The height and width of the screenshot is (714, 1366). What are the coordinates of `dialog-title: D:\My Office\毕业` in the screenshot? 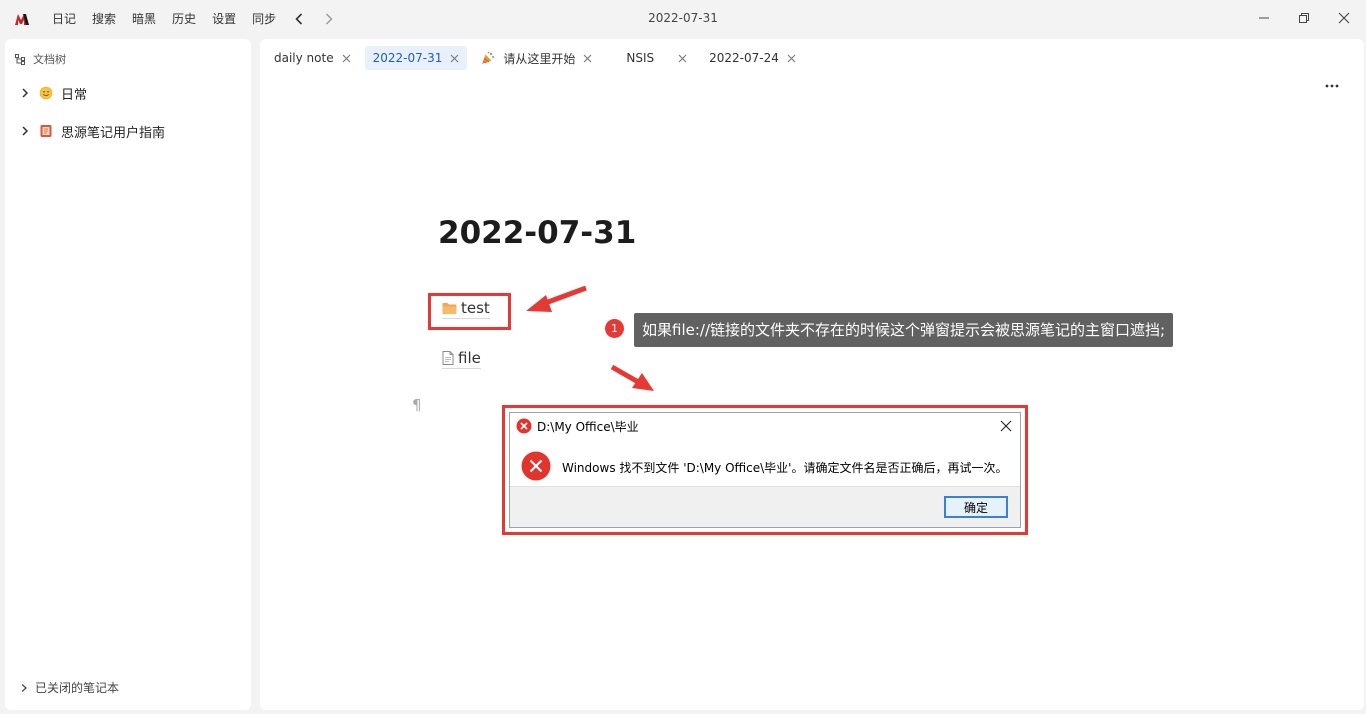 It's located at (588, 426).